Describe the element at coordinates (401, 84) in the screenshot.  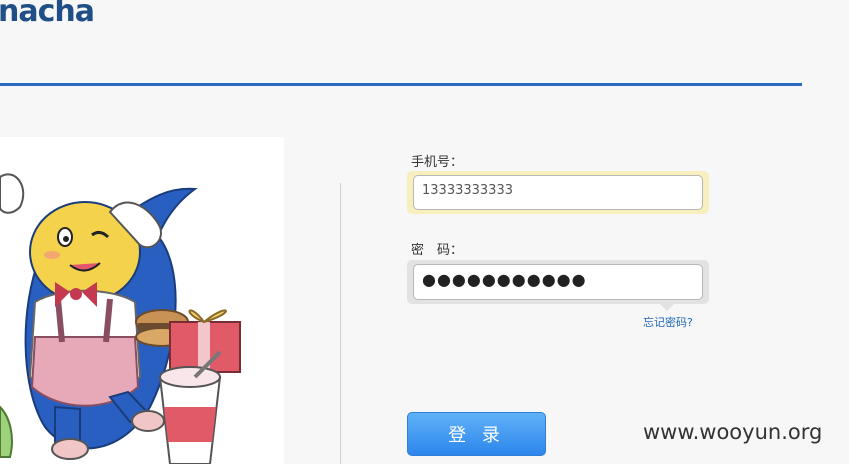
I see `header-divider` at that location.